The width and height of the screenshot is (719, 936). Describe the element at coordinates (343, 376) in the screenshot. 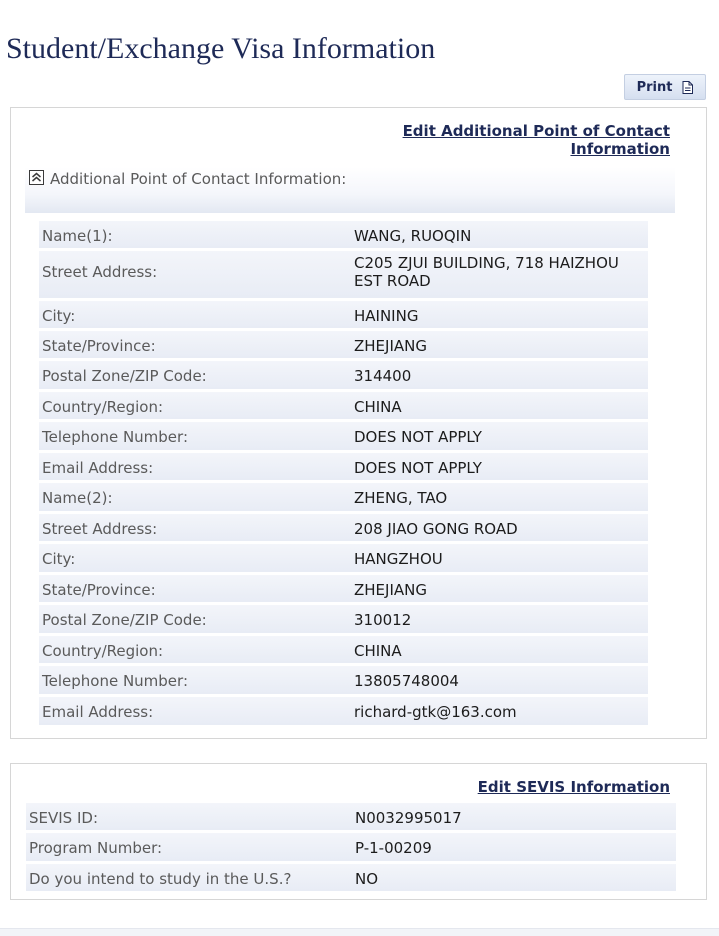

I see `detail-row: Postal Zone/ZIP Code: 314400` at that location.